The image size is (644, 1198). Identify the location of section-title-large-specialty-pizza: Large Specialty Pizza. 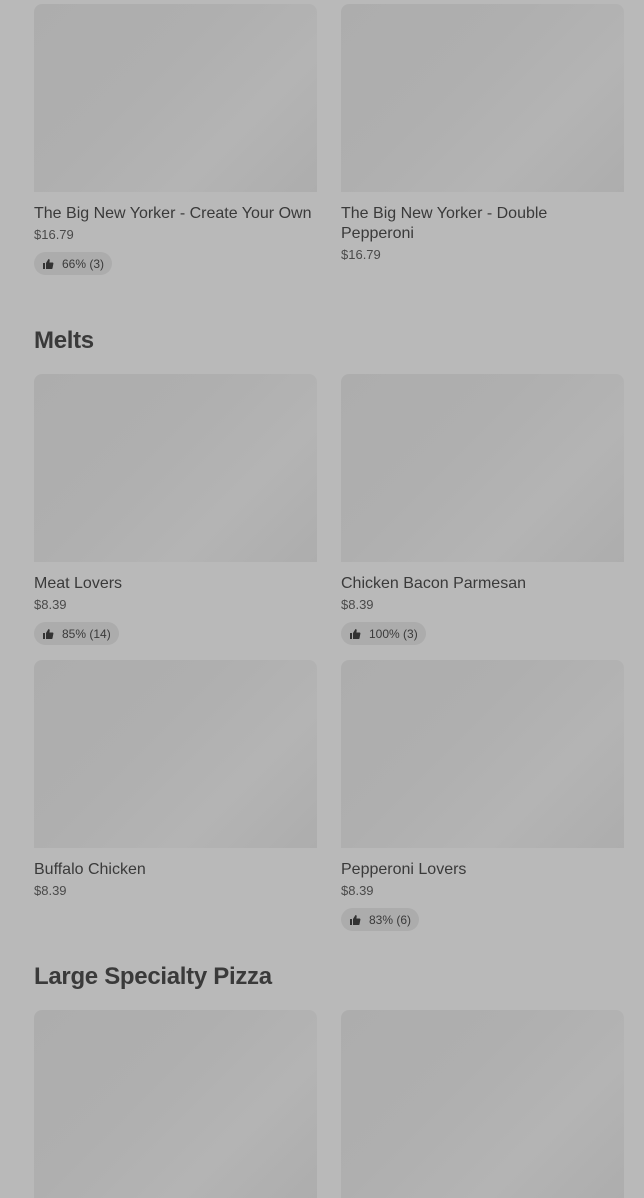
(153, 976).